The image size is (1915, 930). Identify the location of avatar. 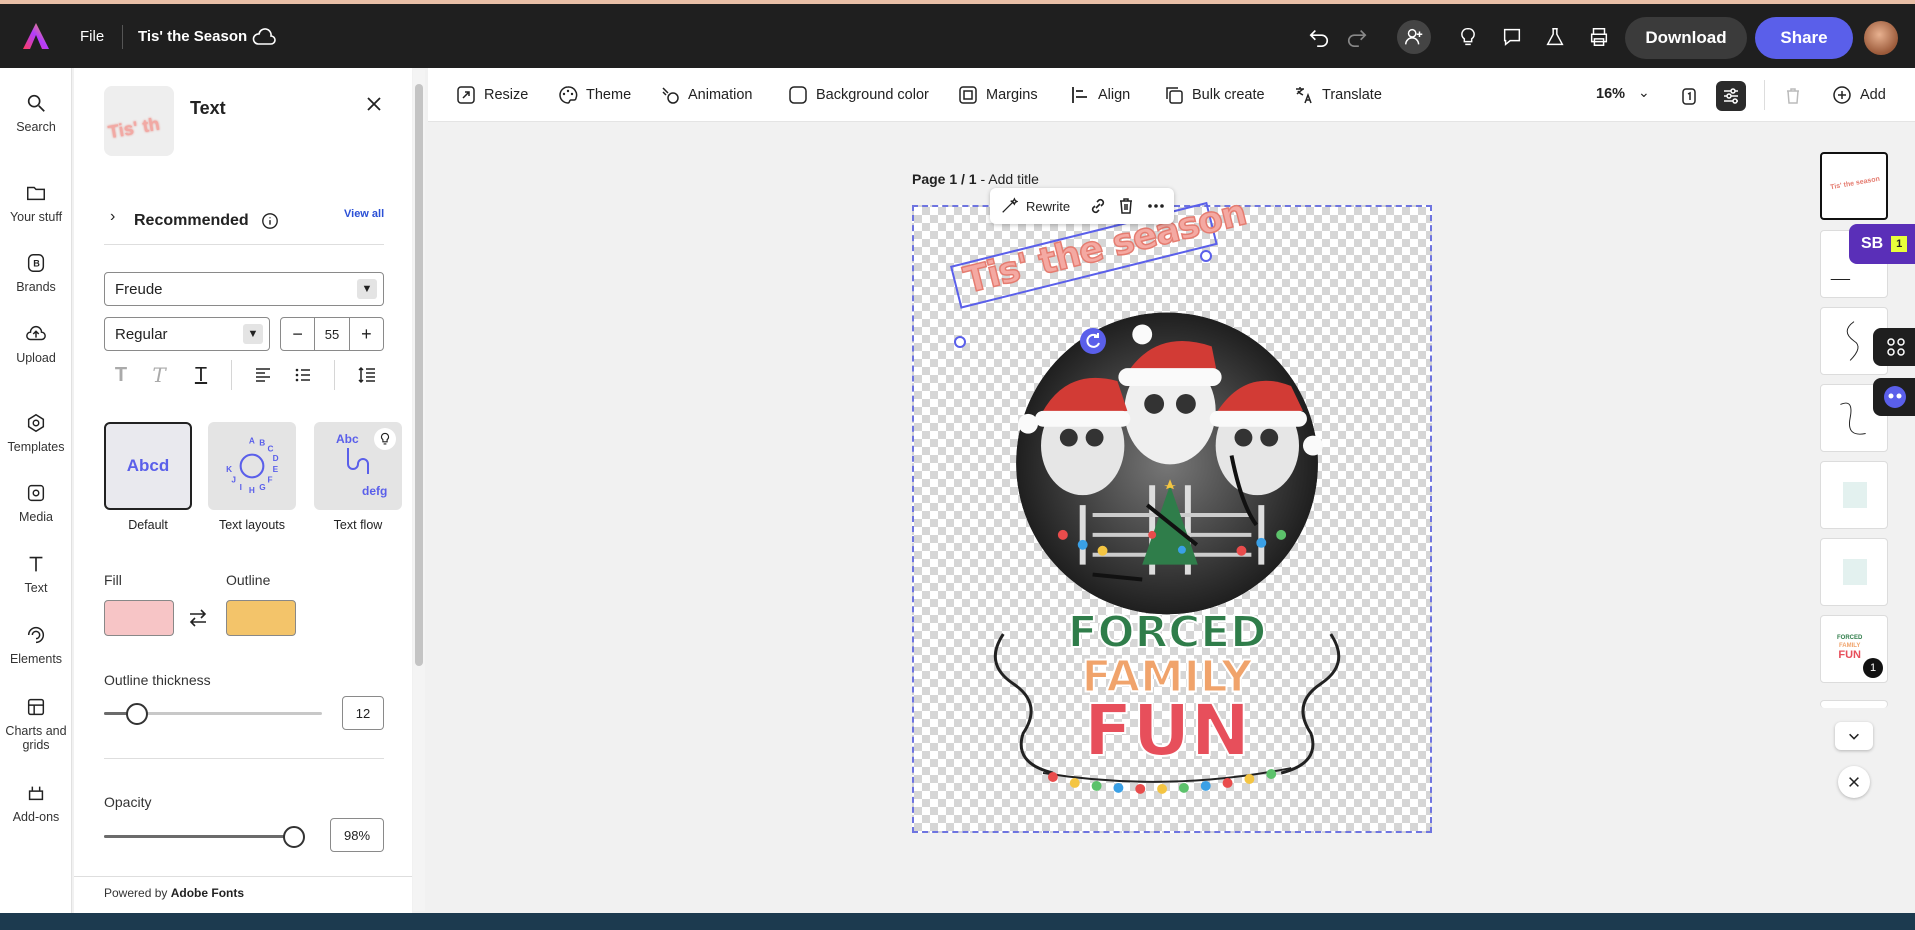
(1881, 38).